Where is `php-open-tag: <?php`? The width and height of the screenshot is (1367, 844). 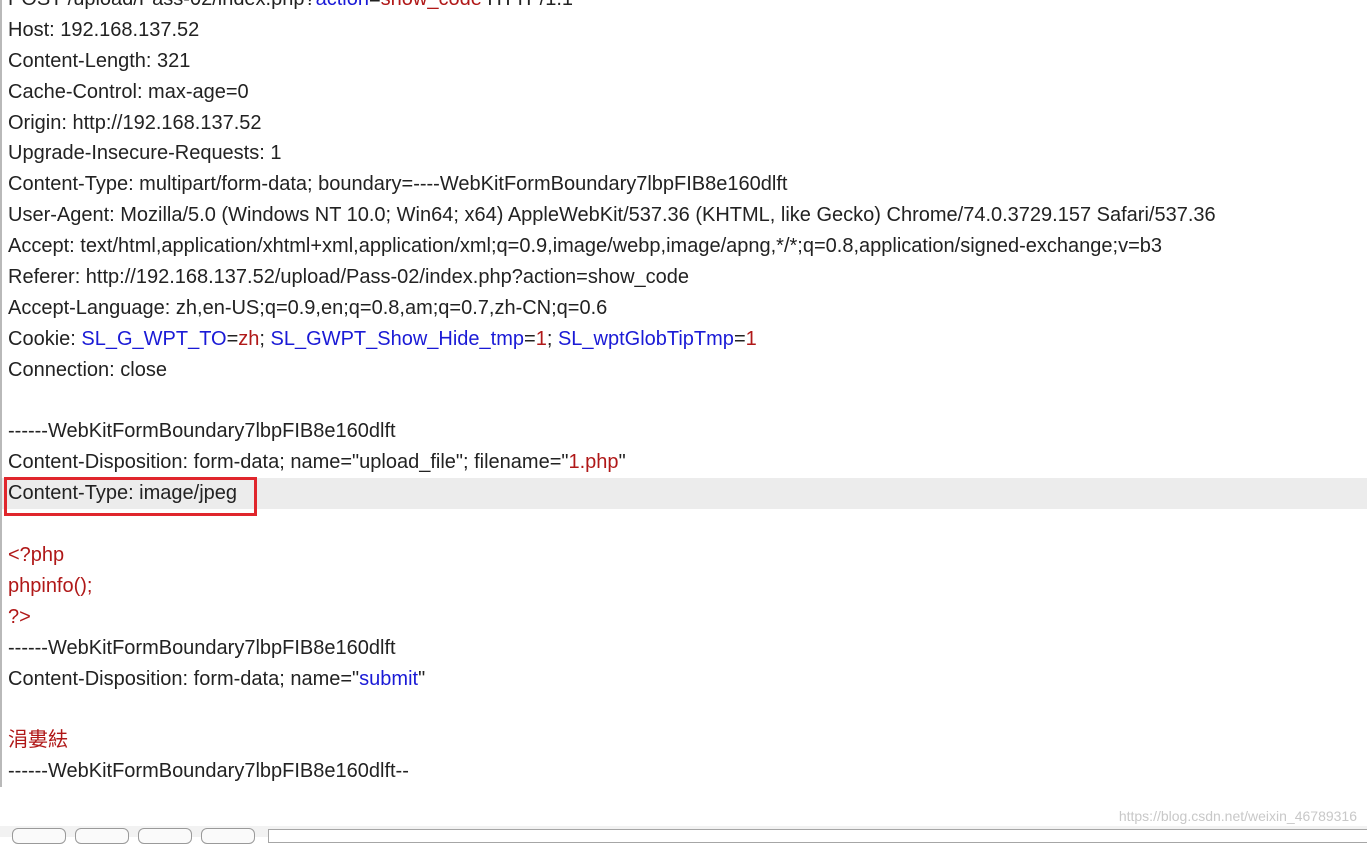 php-open-tag: <?php is located at coordinates (36, 555).